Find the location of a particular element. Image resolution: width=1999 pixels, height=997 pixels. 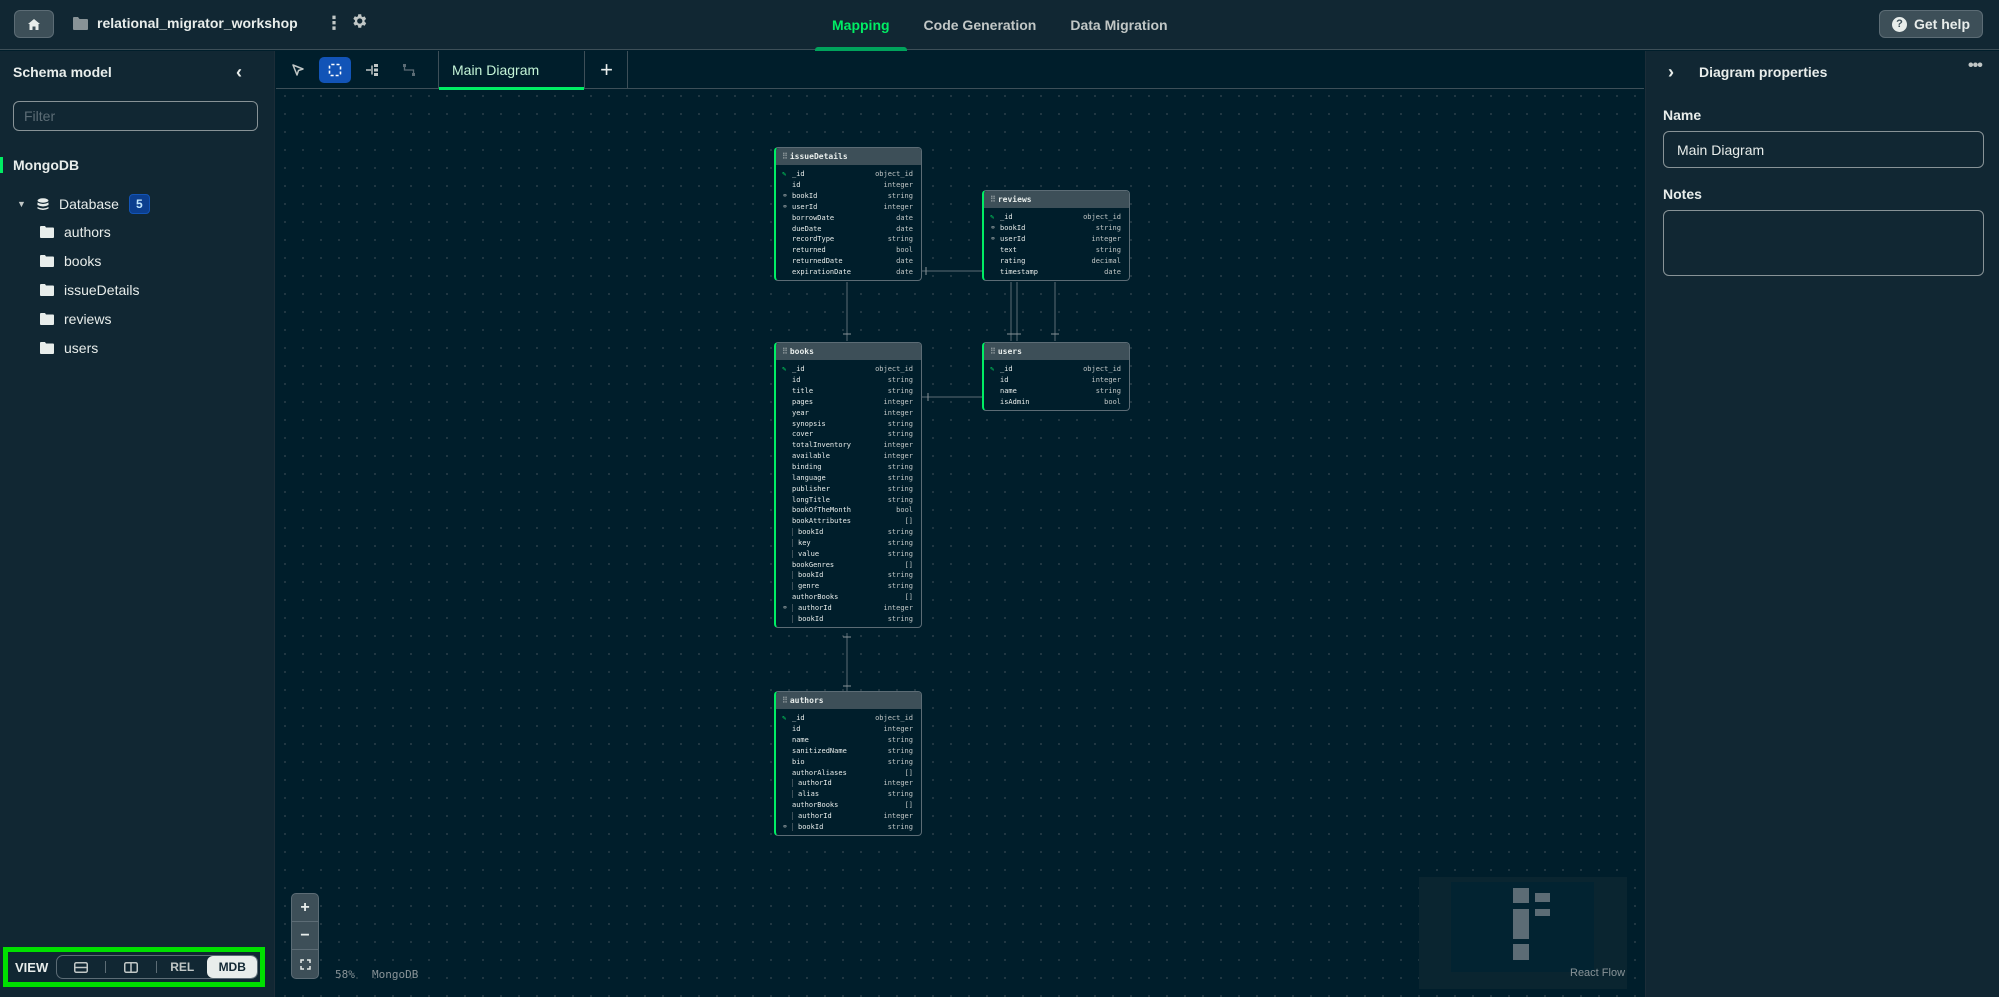

field-row: bio string is located at coordinates (847, 761).